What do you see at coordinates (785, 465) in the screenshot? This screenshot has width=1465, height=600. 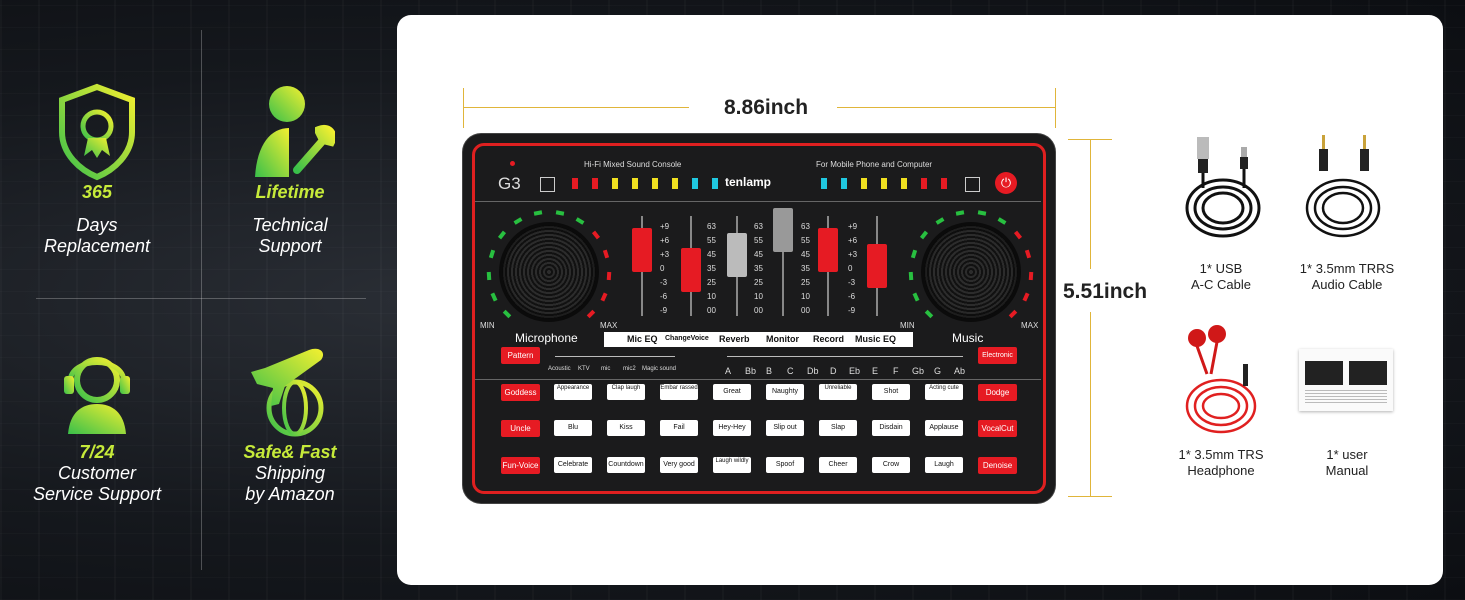 I see `sound-effect-button: Spoof` at bounding box center [785, 465].